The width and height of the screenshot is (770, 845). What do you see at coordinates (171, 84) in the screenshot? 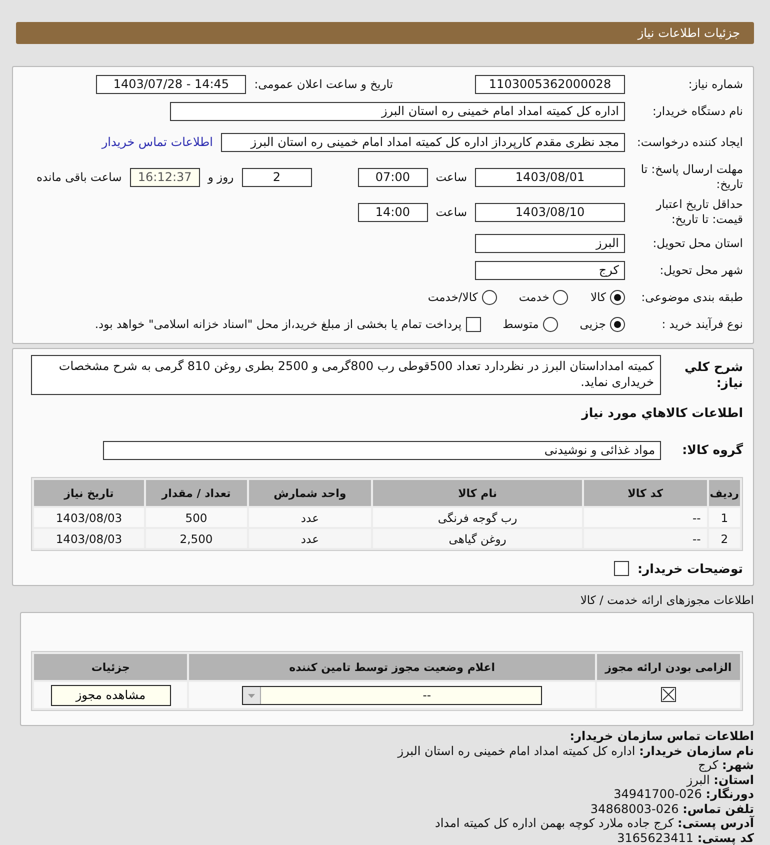
I see `announce-date-field: 1403/07/28 - 14:45` at bounding box center [171, 84].